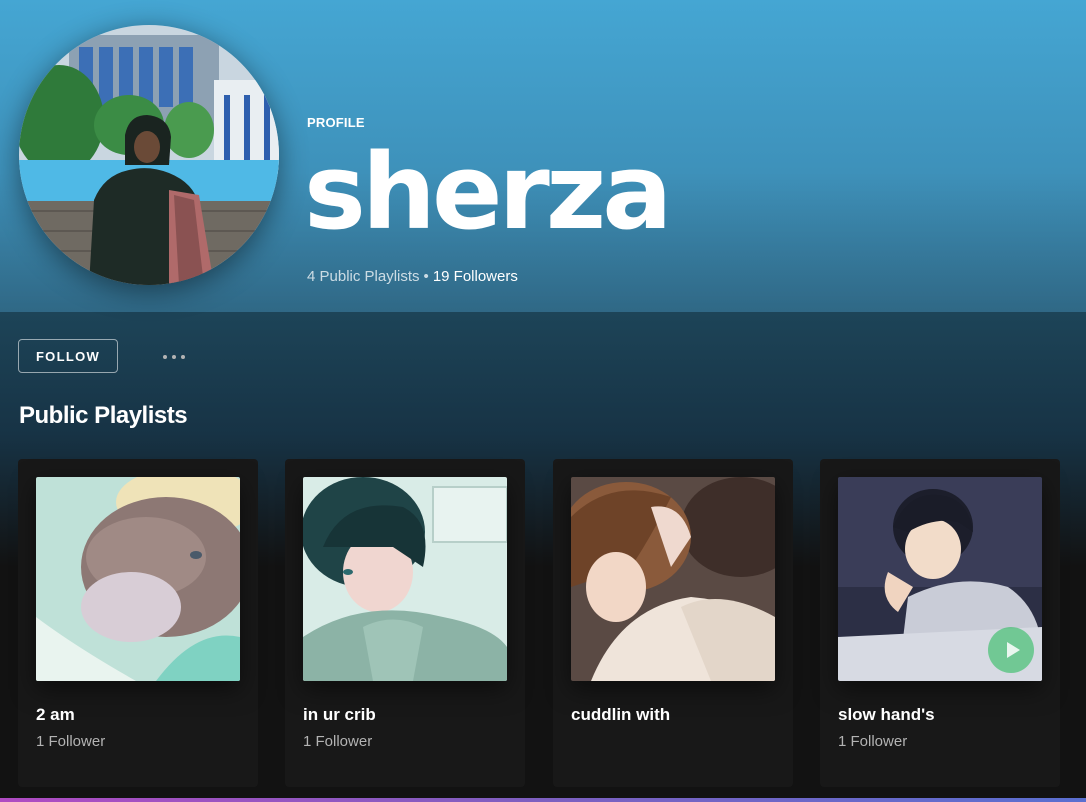 The height and width of the screenshot is (802, 1086). I want to click on play-button, so click(1011, 650).